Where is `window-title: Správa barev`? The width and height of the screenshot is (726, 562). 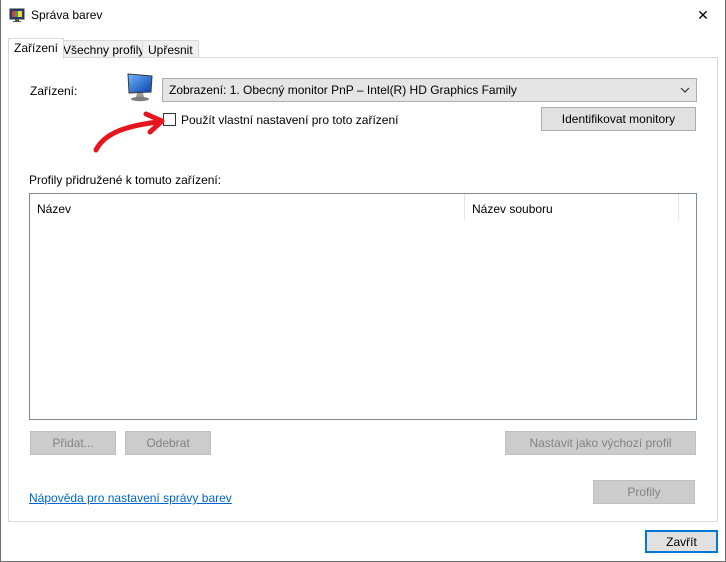 window-title: Správa barev is located at coordinates (67, 15).